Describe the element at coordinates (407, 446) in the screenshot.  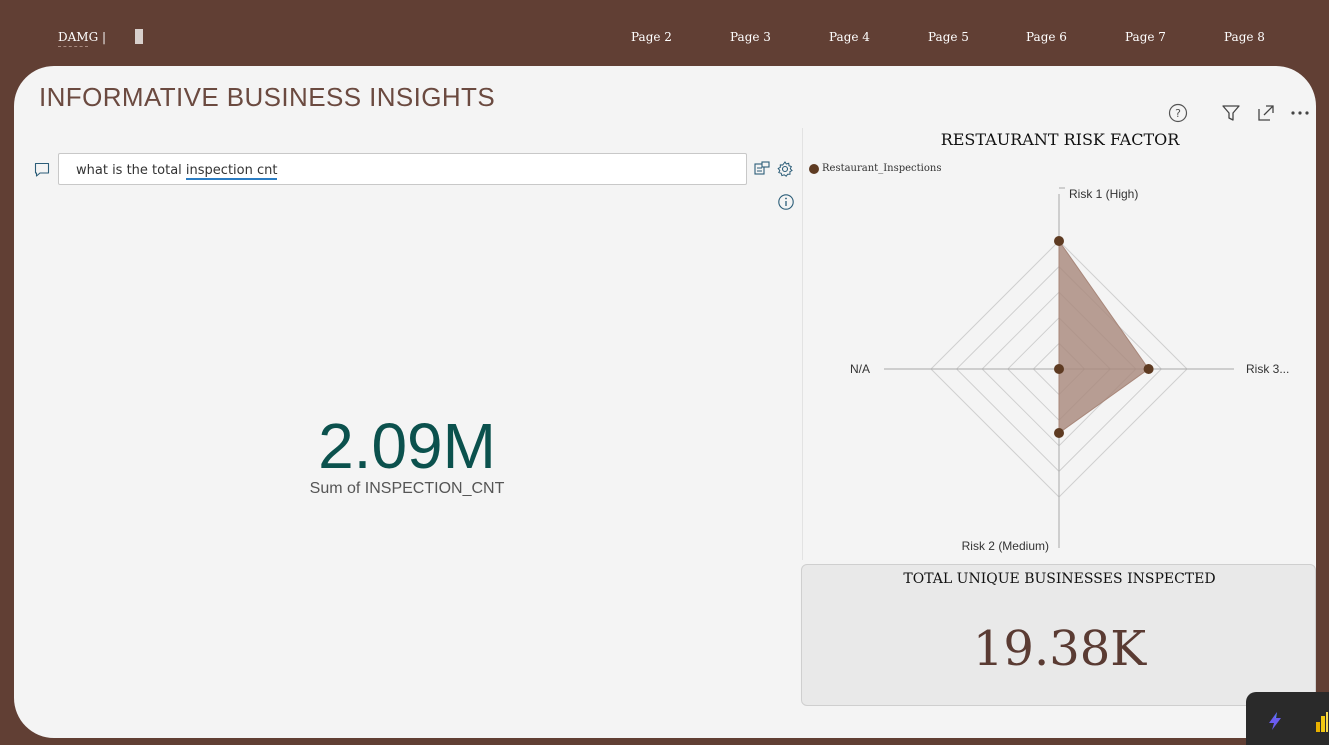
I see `inspection-count-value: 2.09M` at that location.